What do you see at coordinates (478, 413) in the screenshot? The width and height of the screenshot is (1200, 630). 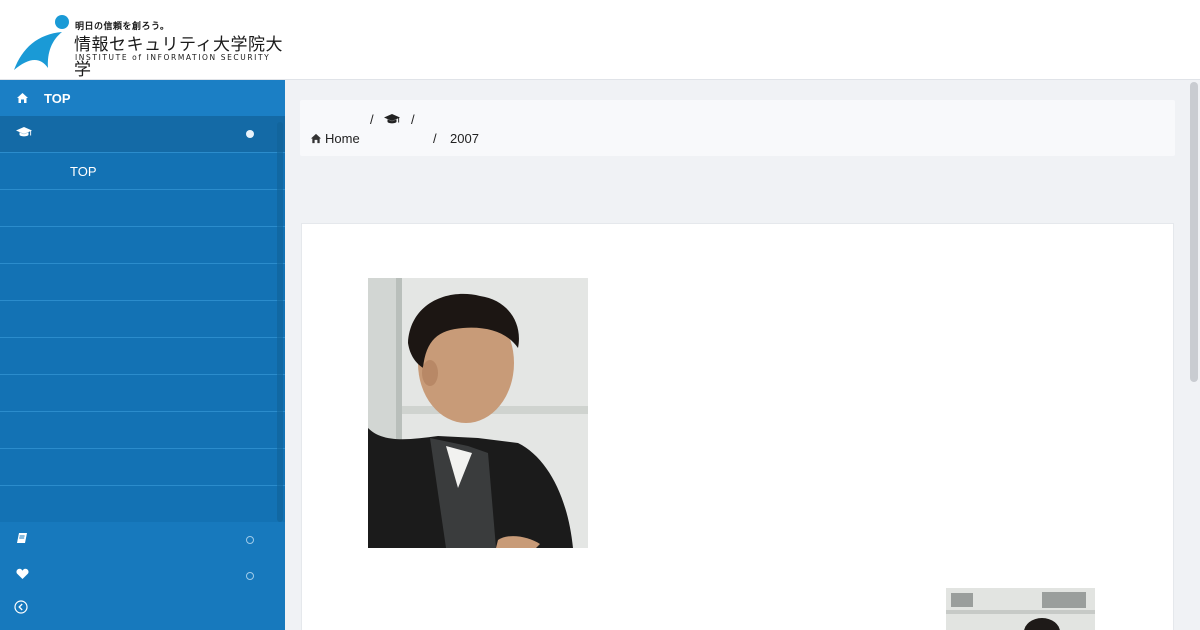 I see `portrait-photo` at bounding box center [478, 413].